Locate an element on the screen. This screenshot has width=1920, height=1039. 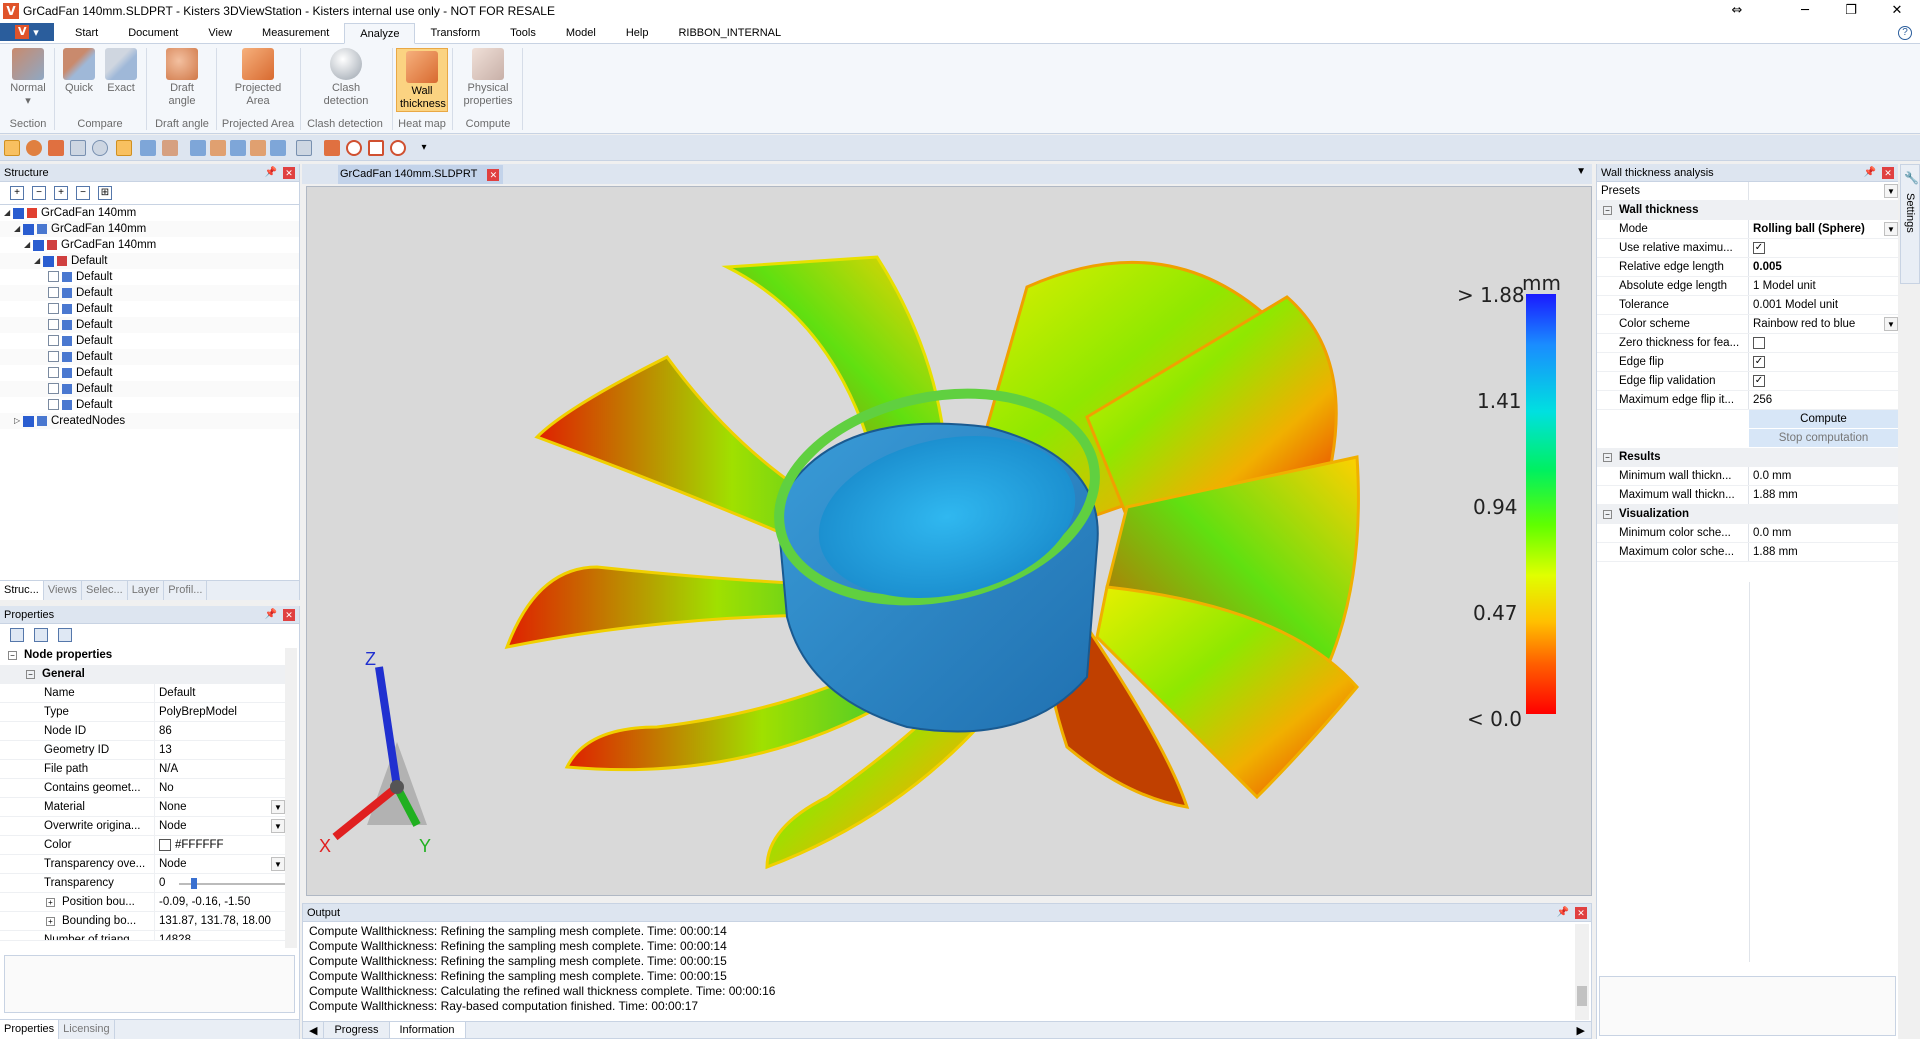
property-row-material: Material None ▼ is located at coordinates (142, 807).